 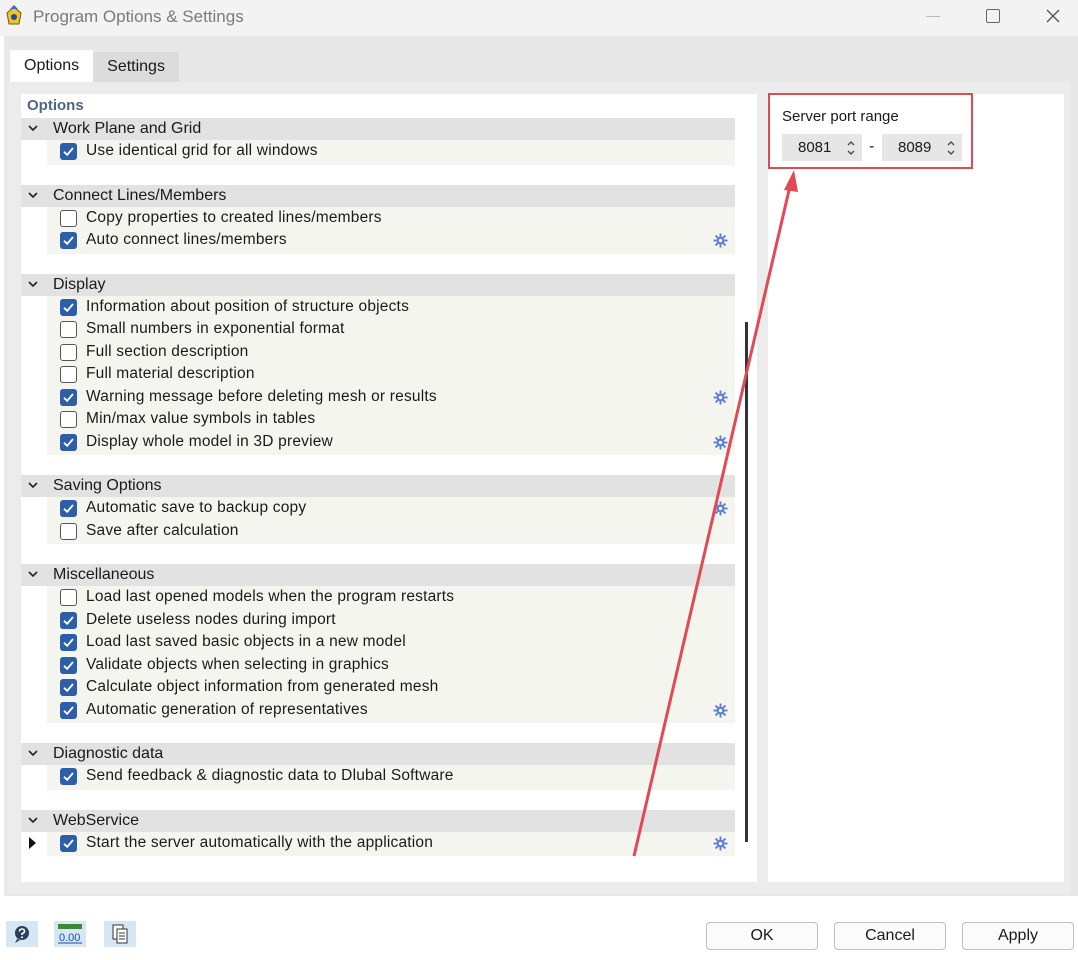 I want to click on option-label: Copy properties to created lines/members, so click(x=234, y=217).